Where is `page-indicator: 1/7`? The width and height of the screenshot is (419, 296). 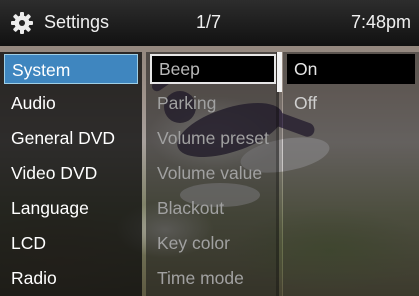 page-indicator: 1/7 is located at coordinates (209, 22).